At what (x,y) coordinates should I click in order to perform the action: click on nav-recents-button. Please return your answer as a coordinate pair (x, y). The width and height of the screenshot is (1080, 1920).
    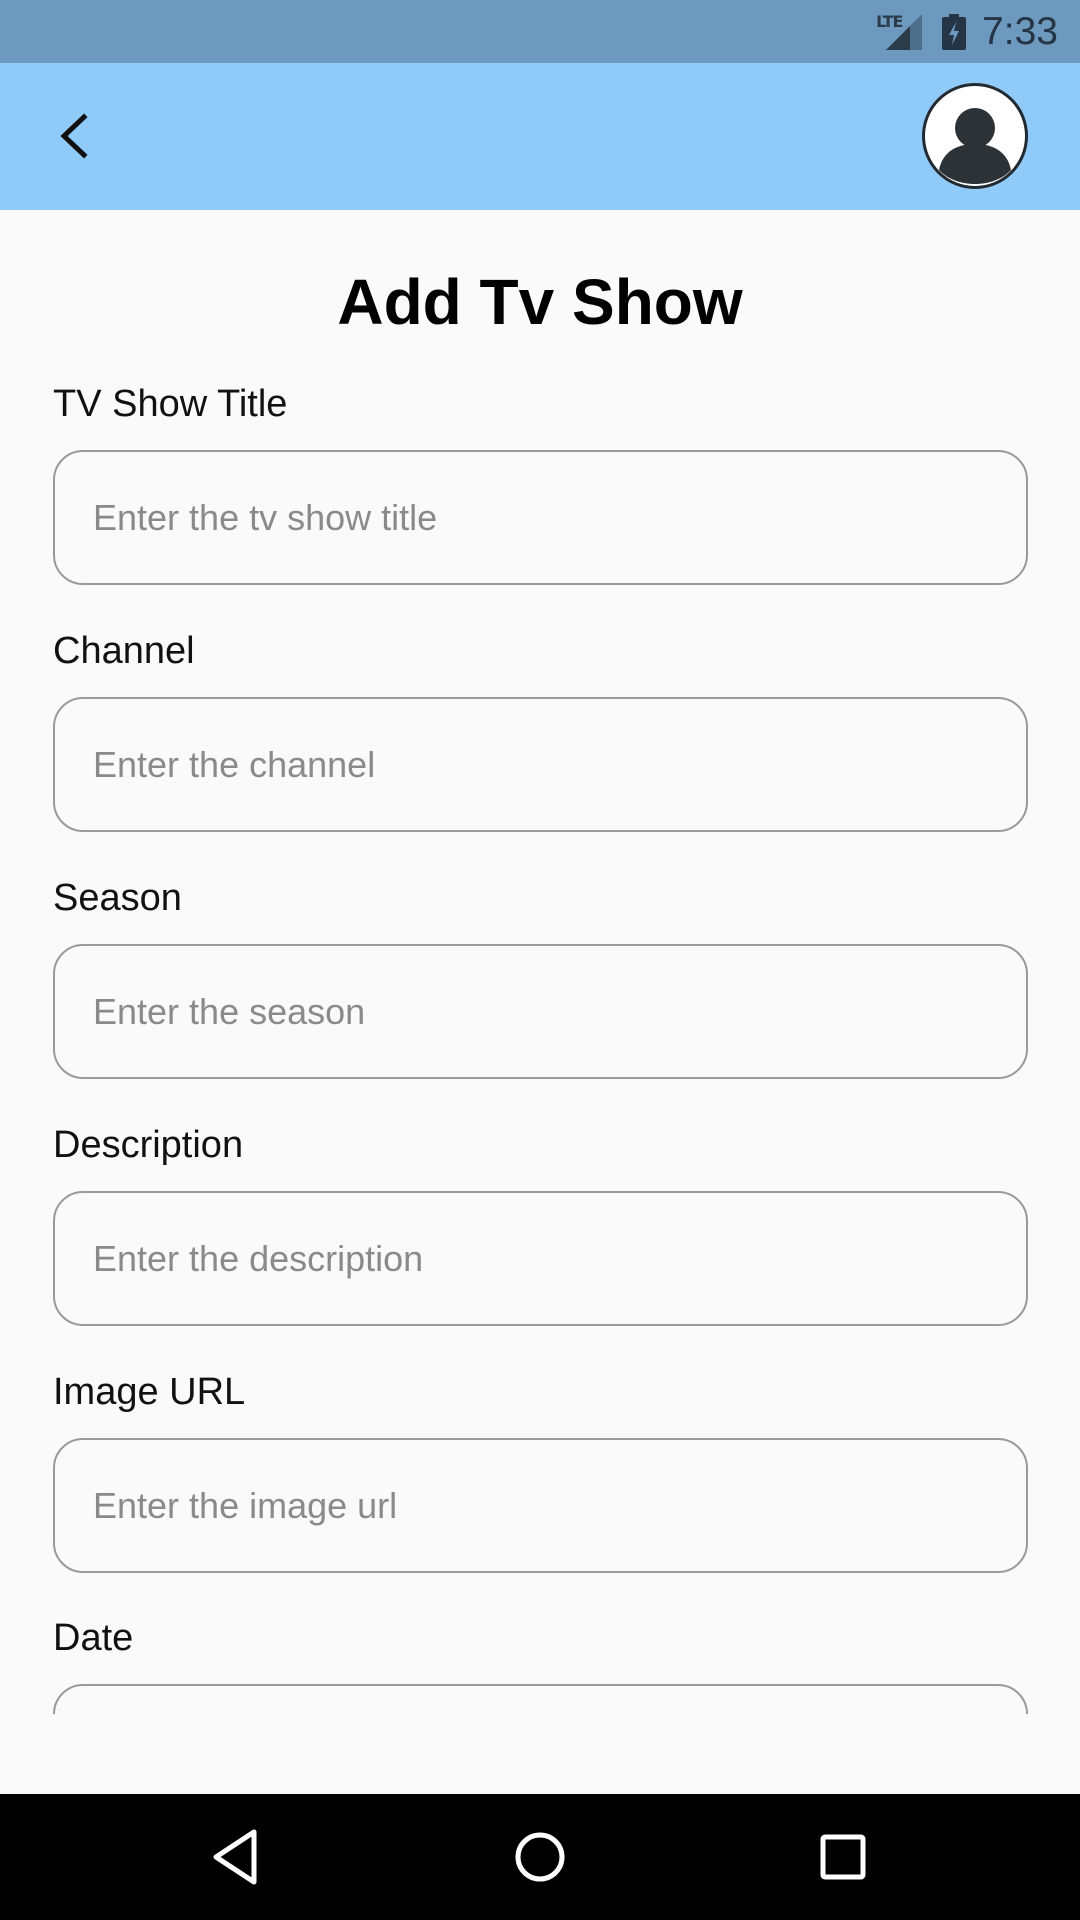
    Looking at the image, I should click on (843, 1857).